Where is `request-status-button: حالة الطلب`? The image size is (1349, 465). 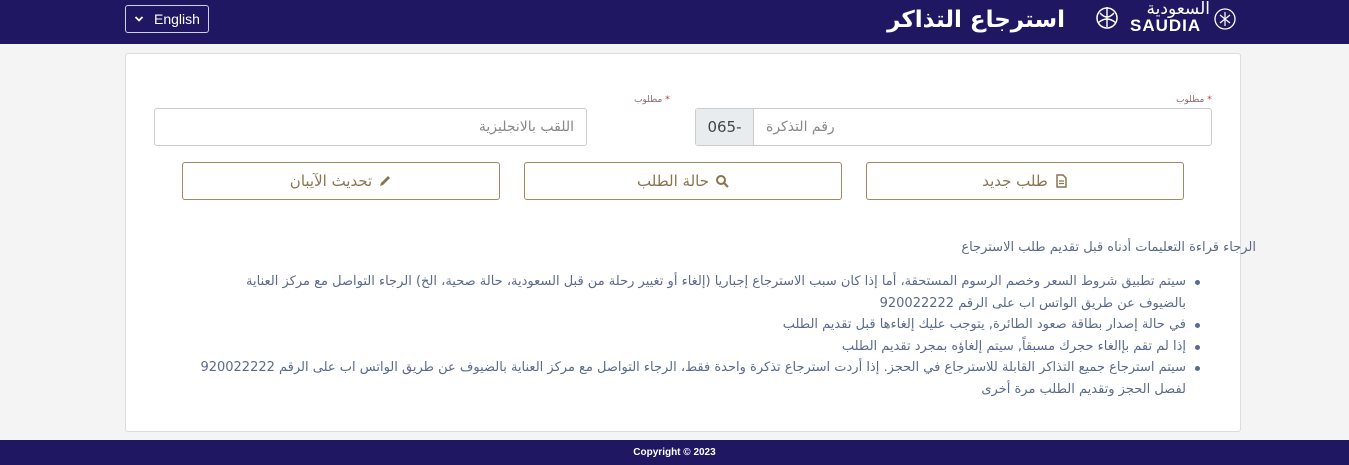
request-status-button: حالة الطلب is located at coordinates (683, 181).